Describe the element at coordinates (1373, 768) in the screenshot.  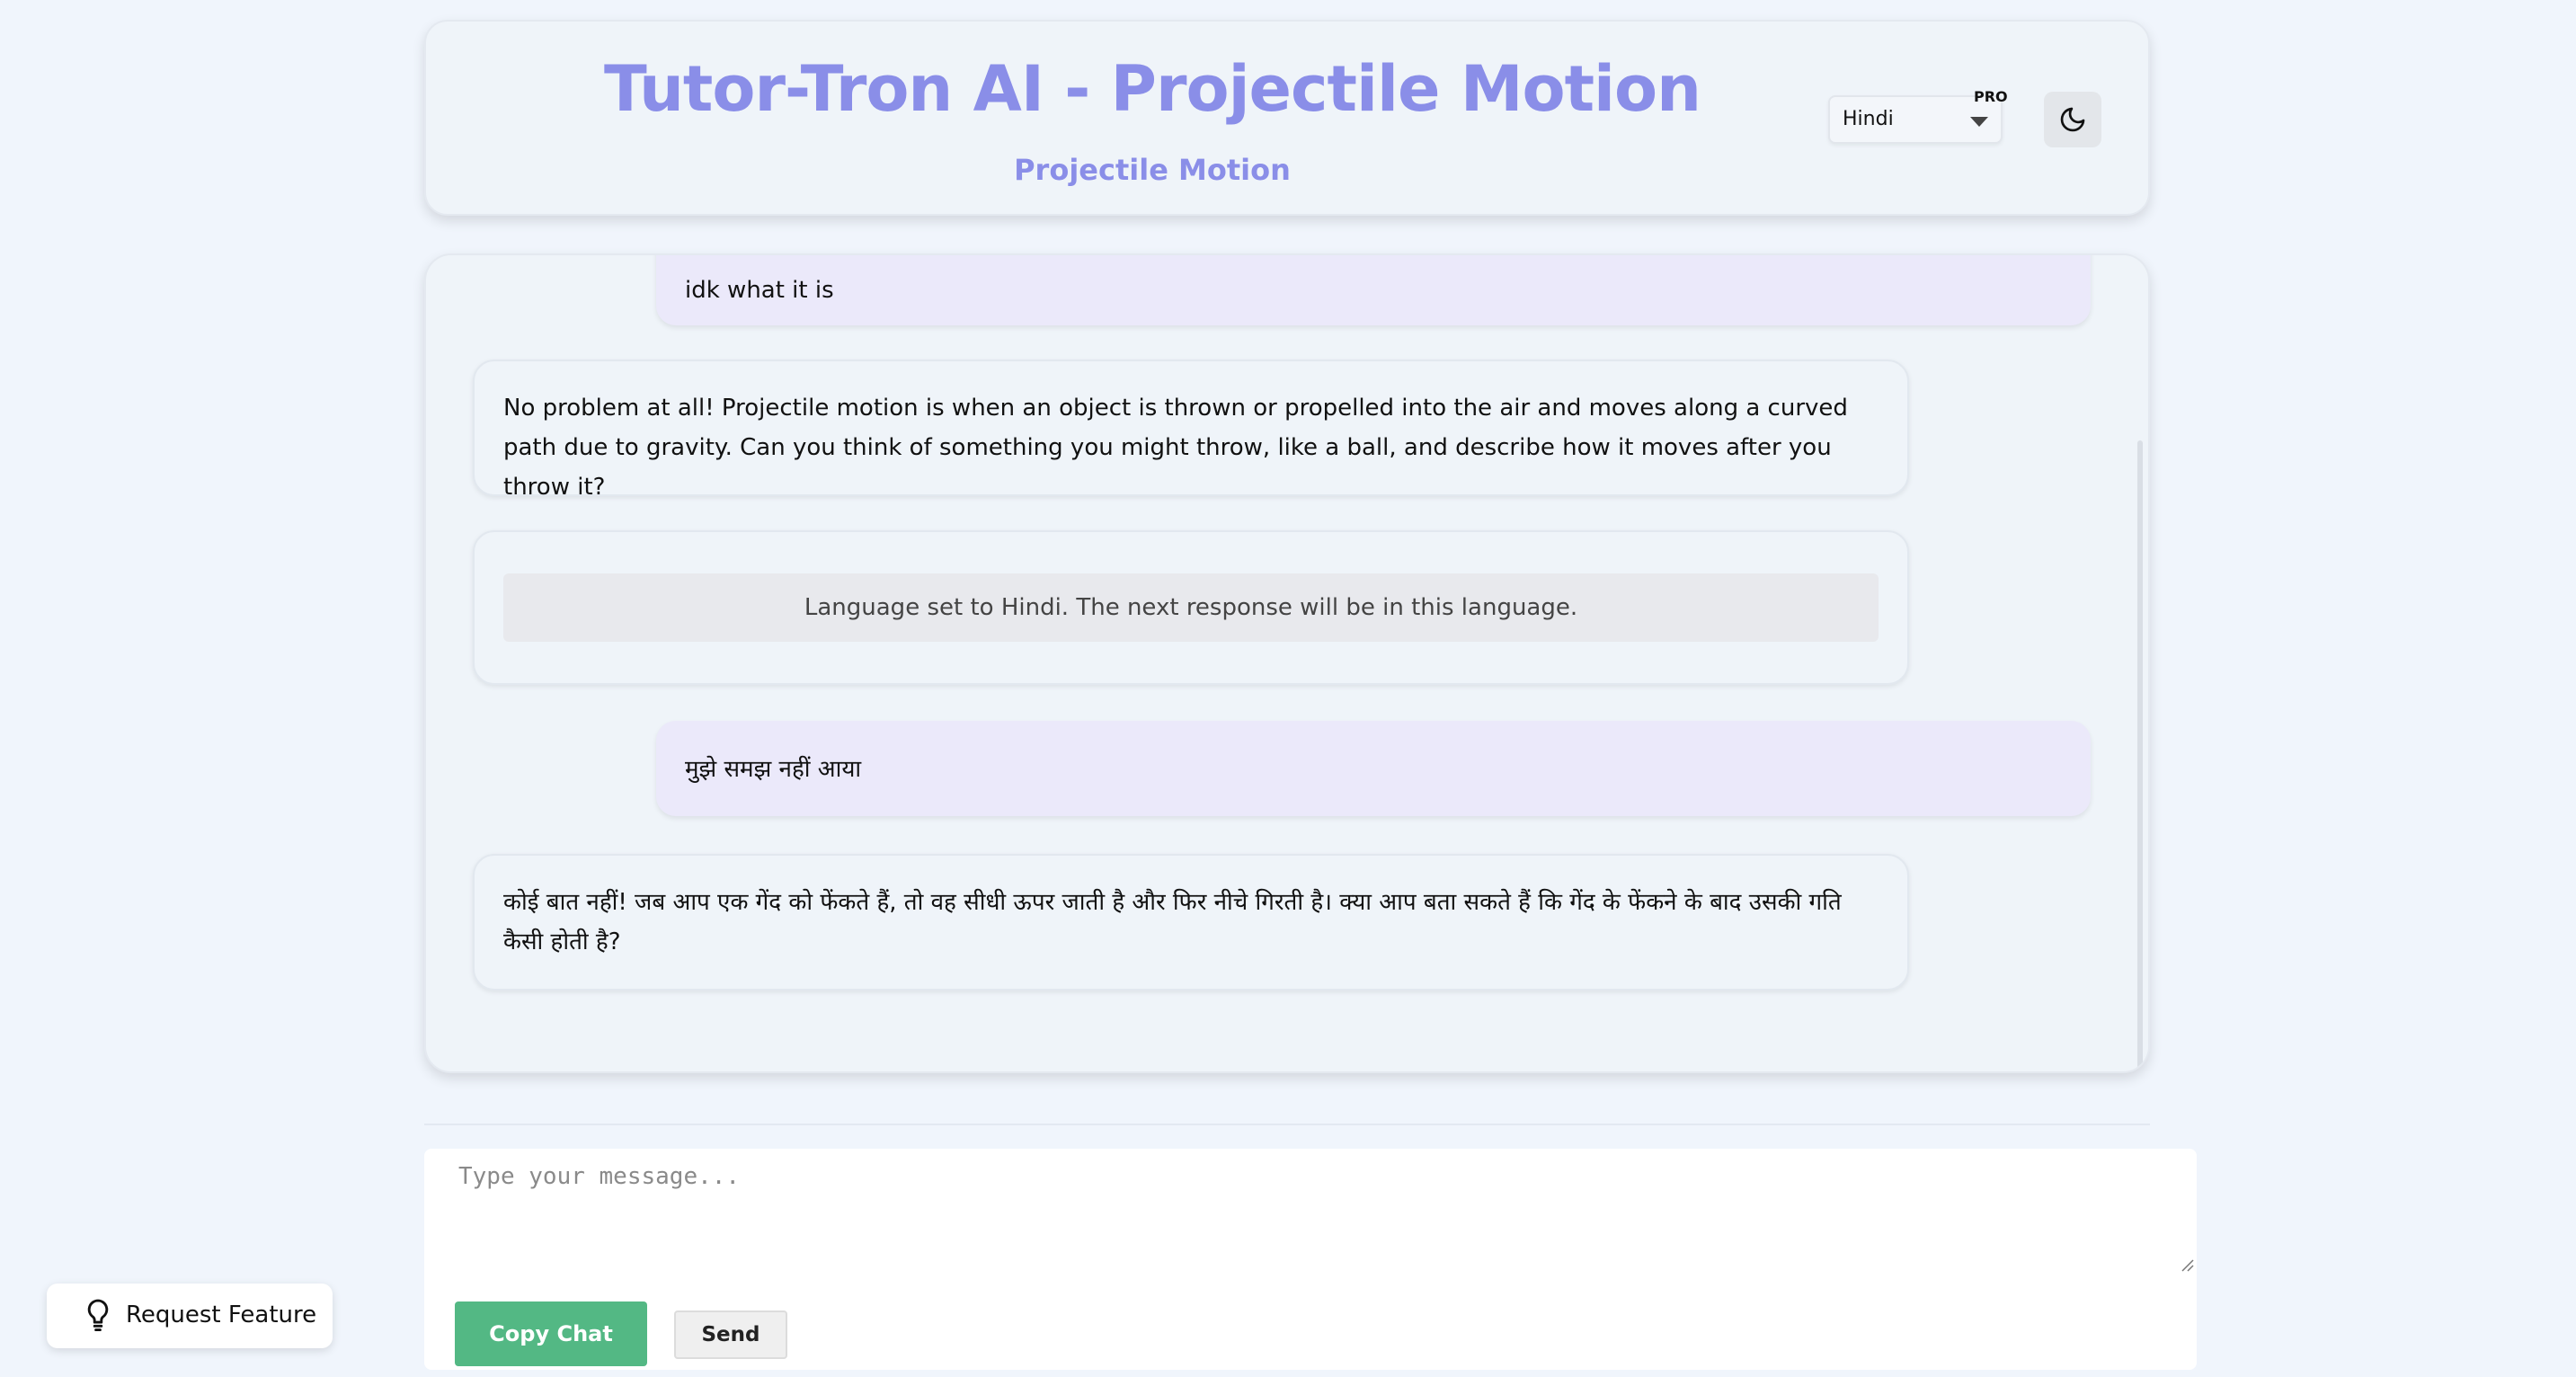
I see `user-message: मुझे समझ नहीं आया` at that location.